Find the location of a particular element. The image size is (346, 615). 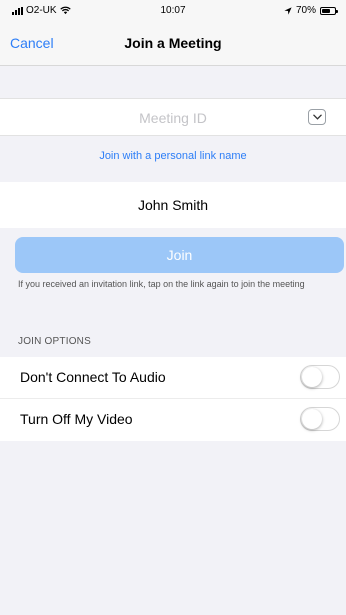

personal-link-button: Join with a personal link name is located at coordinates (172, 156).